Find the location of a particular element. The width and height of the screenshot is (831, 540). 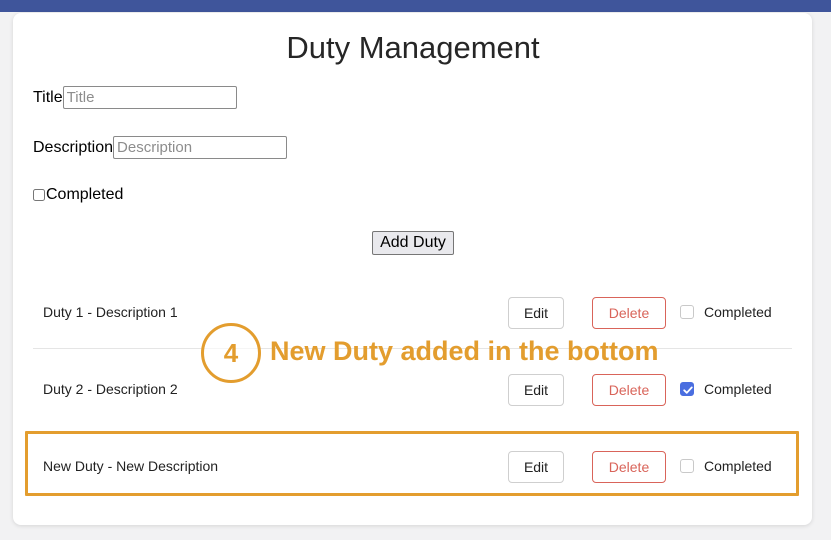

title-input is located at coordinates (149, 97).